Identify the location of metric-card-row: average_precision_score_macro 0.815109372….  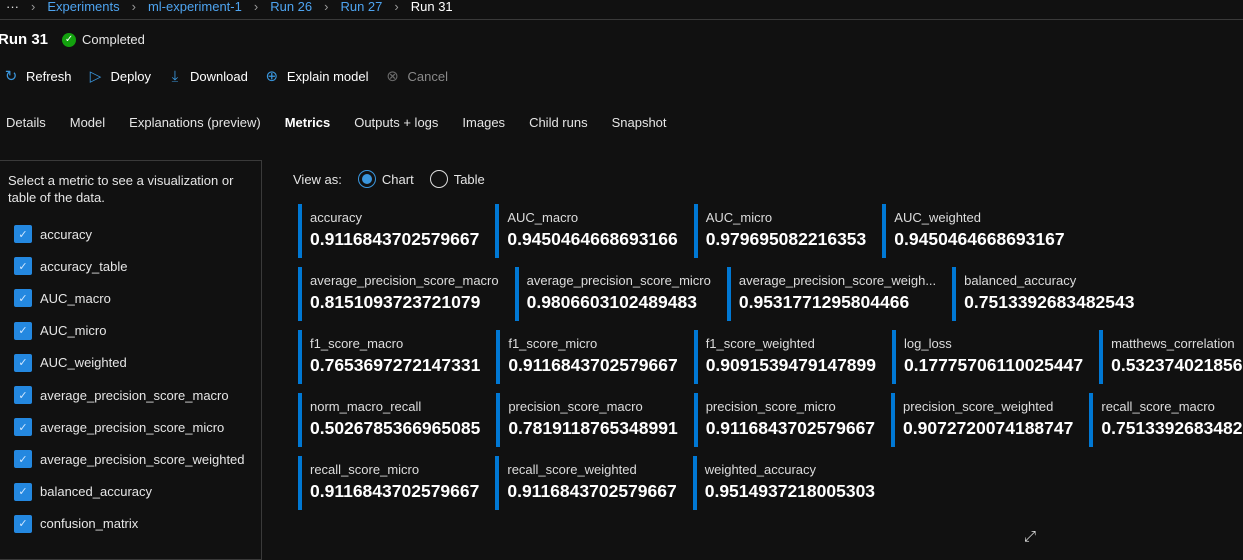
(770, 294).